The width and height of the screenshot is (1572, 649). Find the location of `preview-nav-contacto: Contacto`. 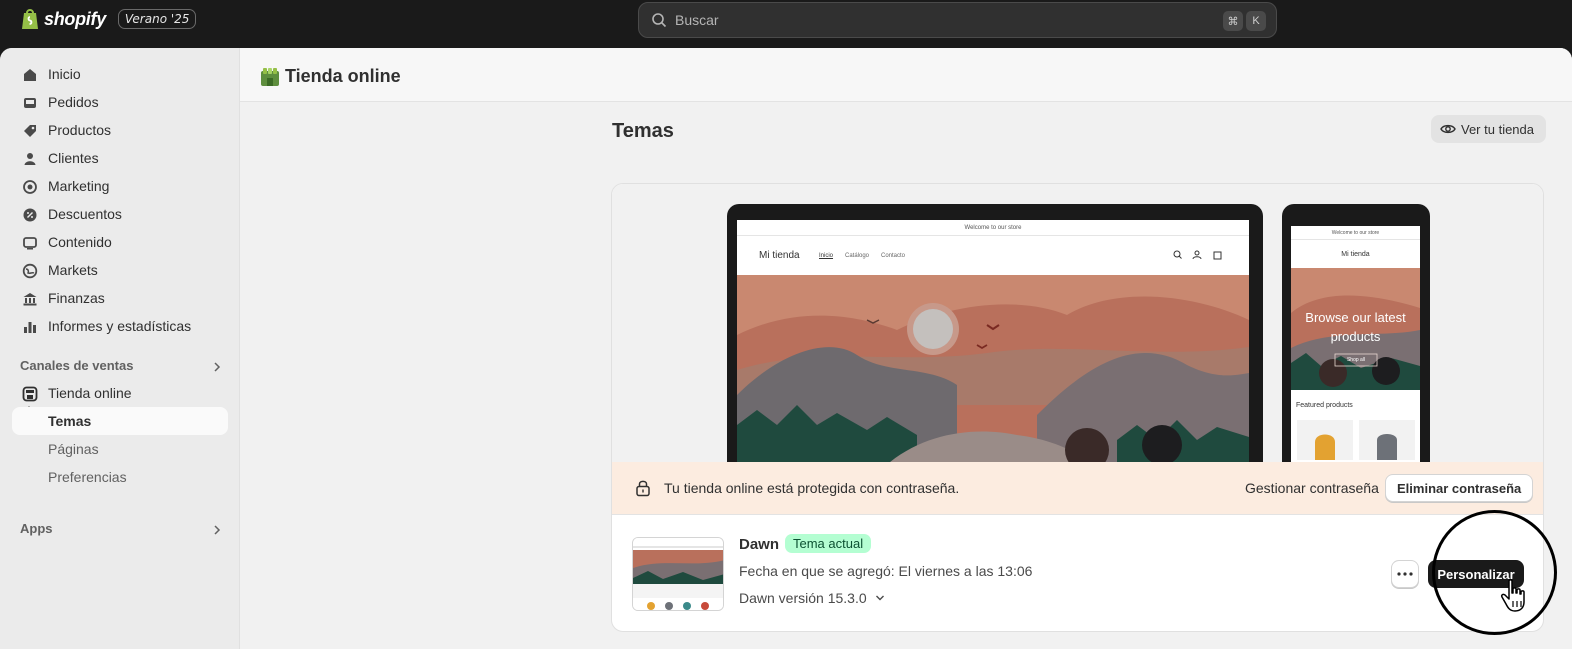

preview-nav-contacto: Contacto is located at coordinates (893, 256).